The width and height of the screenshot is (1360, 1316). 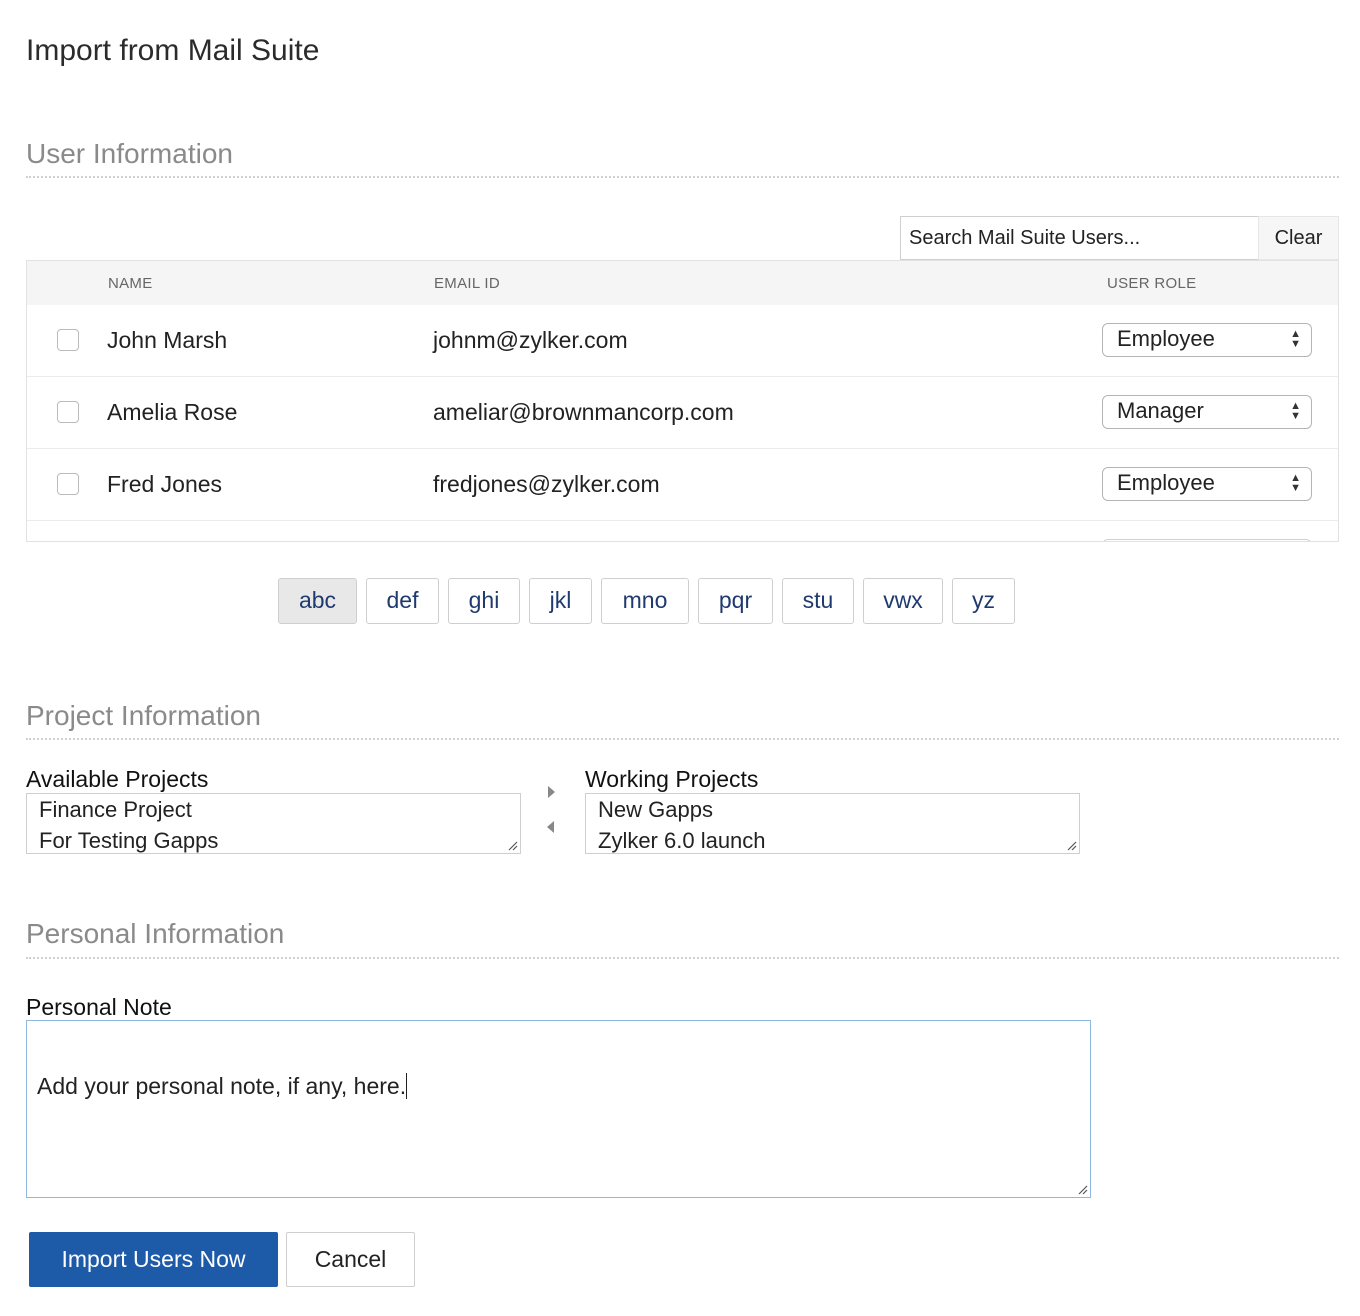 I want to click on search-input, so click(x=1079, y=238).